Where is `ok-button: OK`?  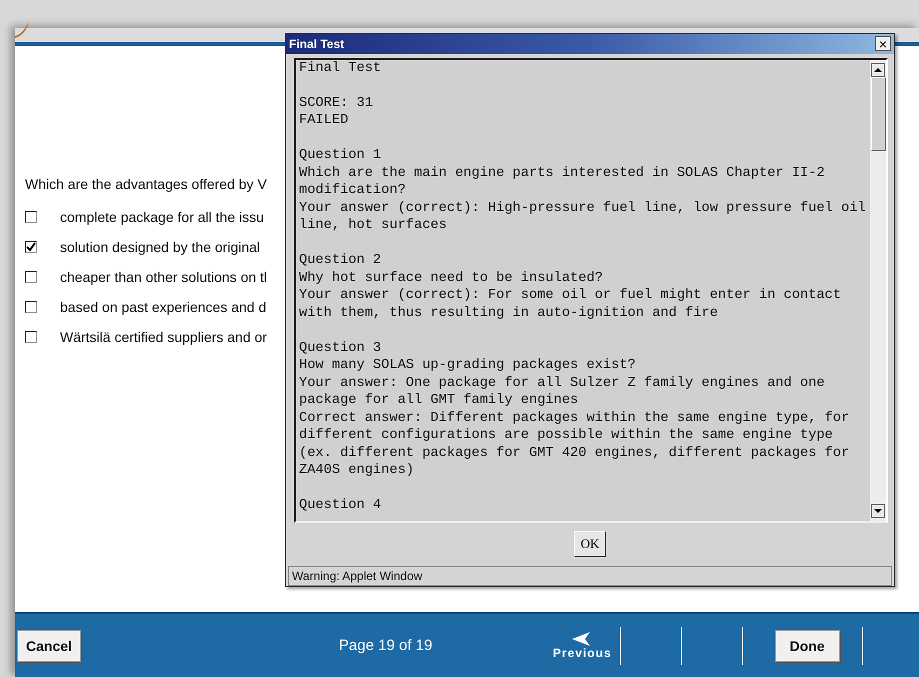 ok-button: OK is located at coordinates (590, 544).